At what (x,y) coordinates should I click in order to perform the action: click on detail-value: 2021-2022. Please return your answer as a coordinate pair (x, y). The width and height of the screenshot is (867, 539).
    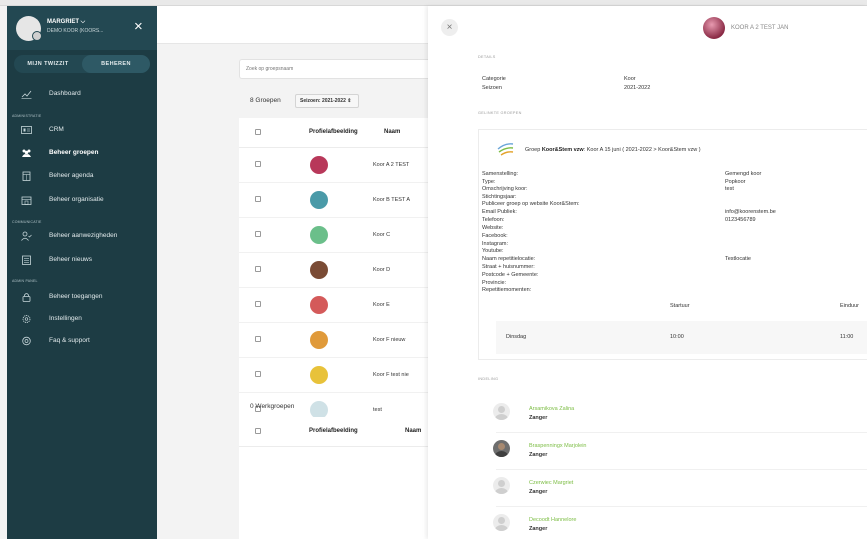
    Looking at the image, I should click on (637, 88).